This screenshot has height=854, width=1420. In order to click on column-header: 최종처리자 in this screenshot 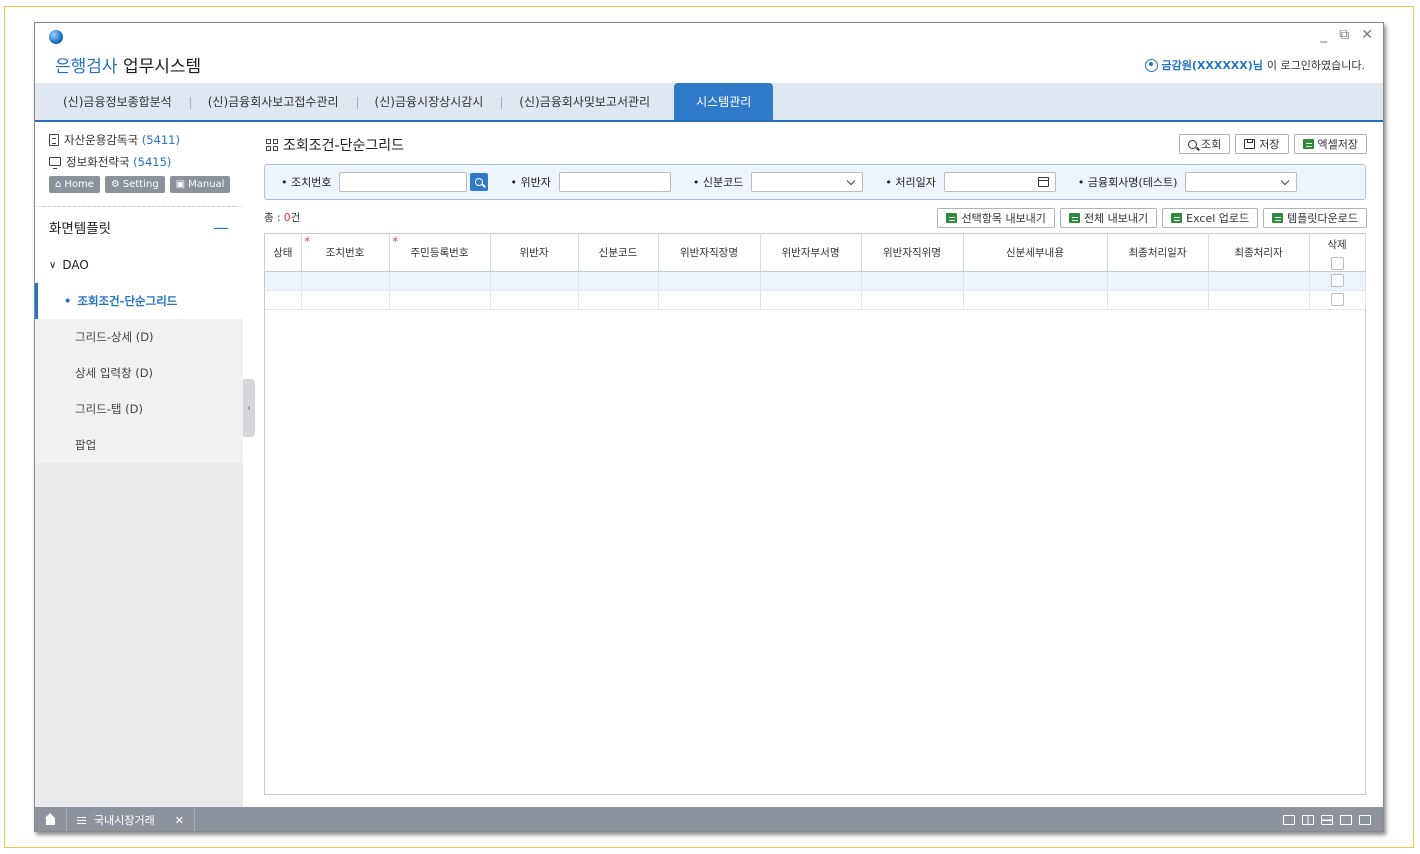, I will do `click(1259, 253)`.